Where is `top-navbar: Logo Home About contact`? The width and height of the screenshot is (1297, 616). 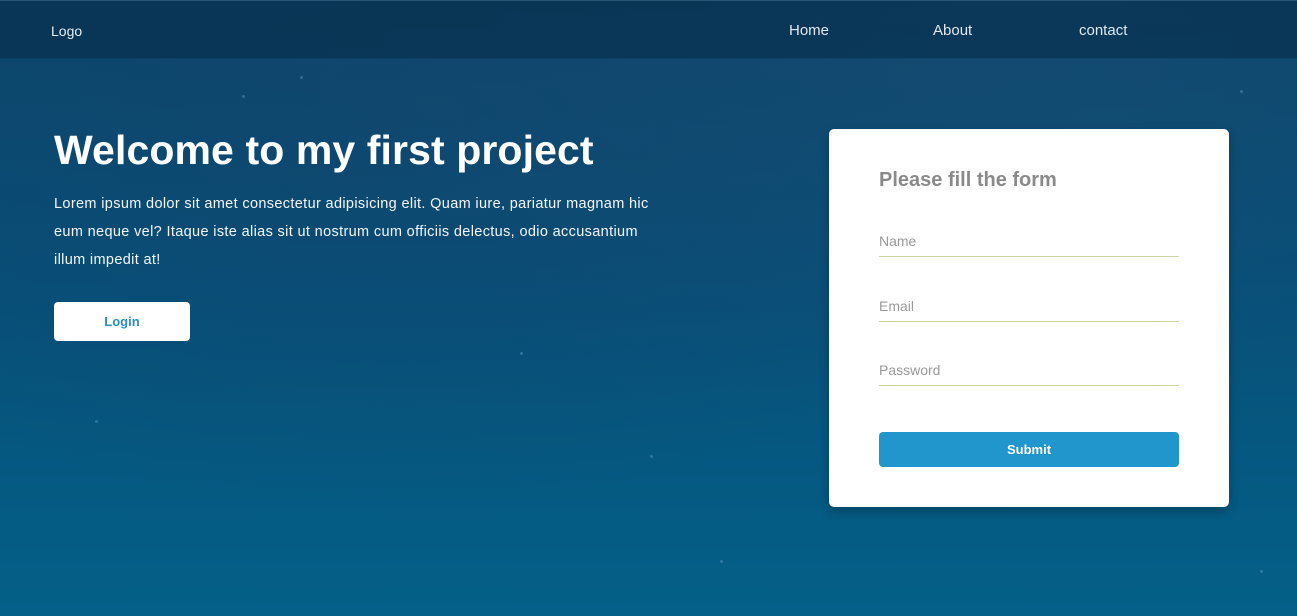 top-navbar: Logo Home About contact is located at coordinates (648, 29).